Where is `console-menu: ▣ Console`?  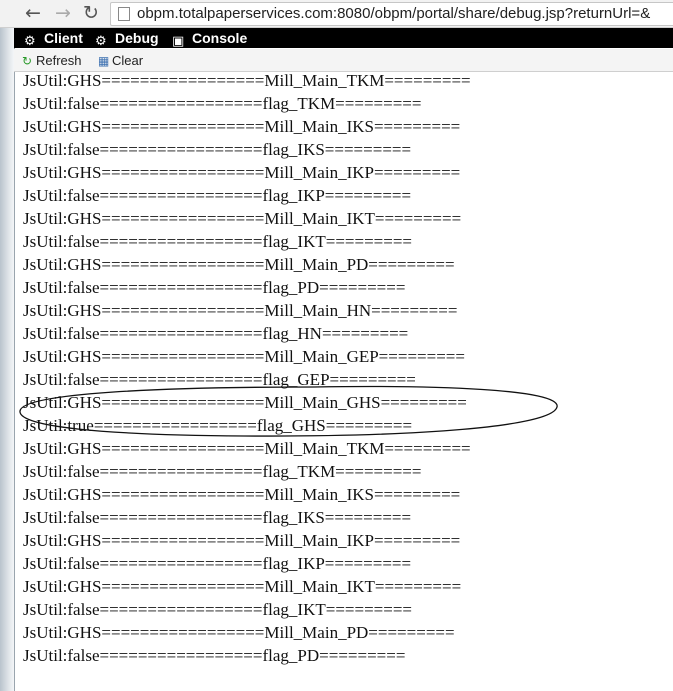
console-menu: ▣ Console is located at coordinates (209, 39).